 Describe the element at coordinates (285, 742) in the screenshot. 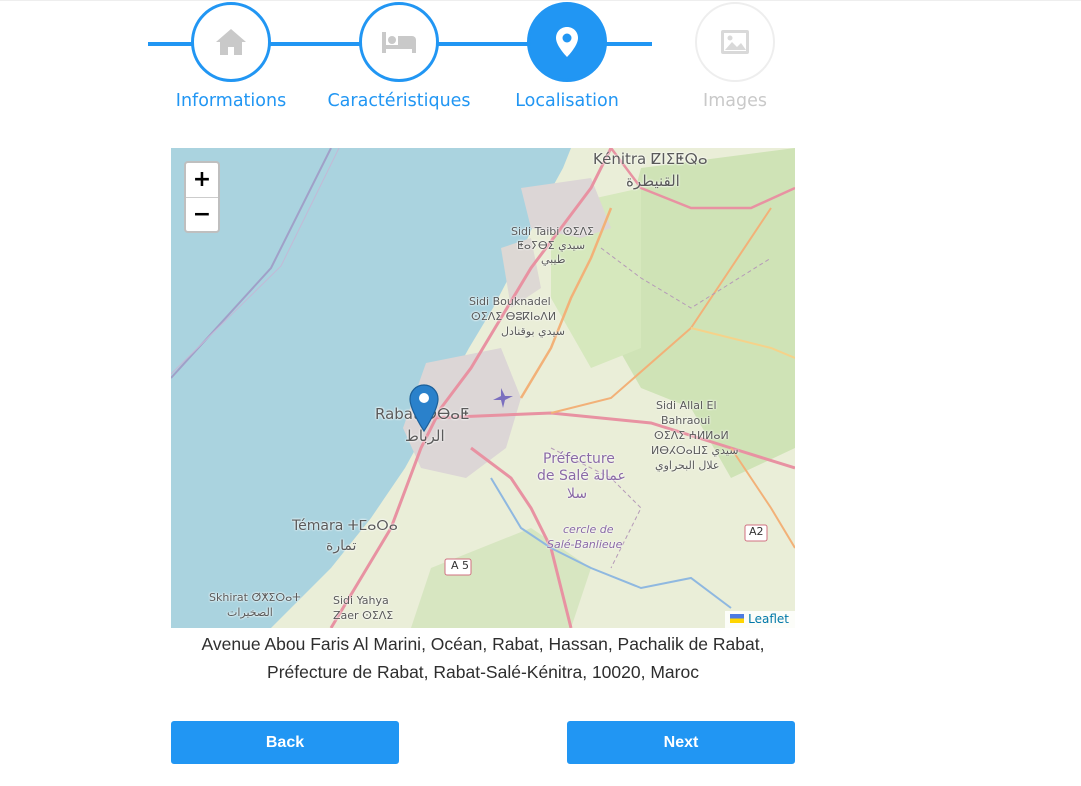

I see `back-button: Back` at that location.